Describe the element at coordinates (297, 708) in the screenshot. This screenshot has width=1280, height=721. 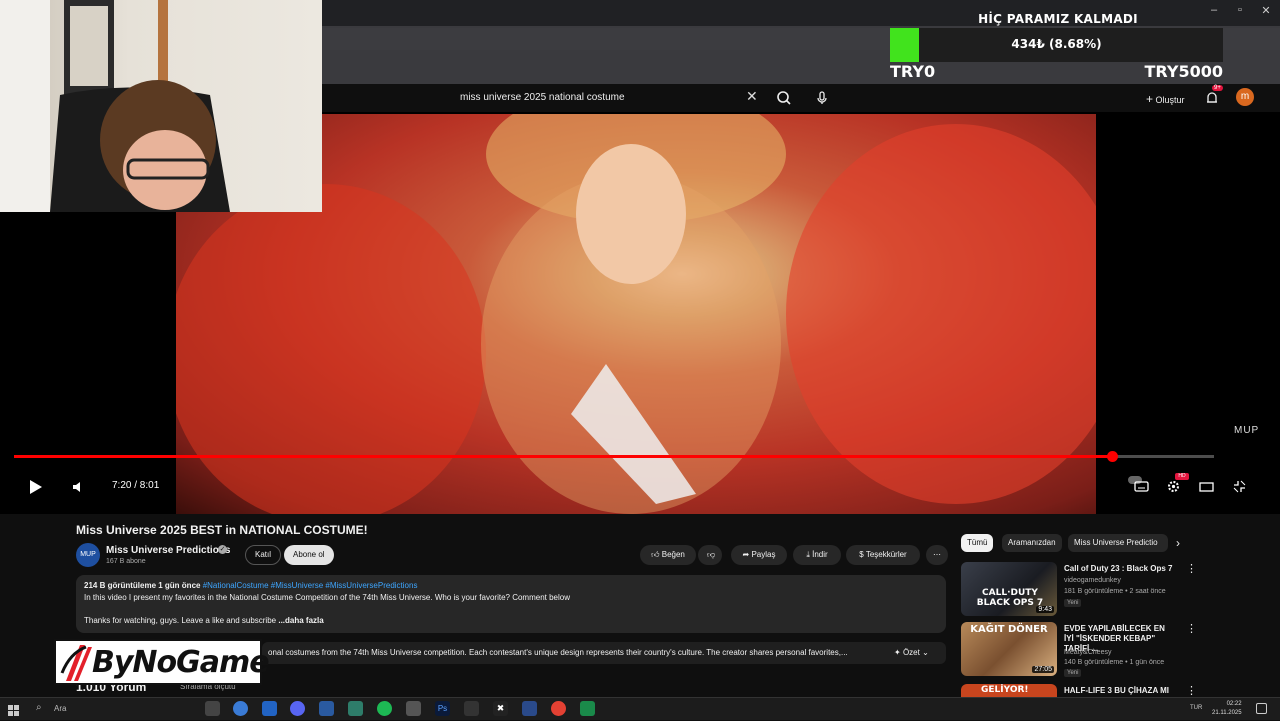
I see `discord-icon` at that location.